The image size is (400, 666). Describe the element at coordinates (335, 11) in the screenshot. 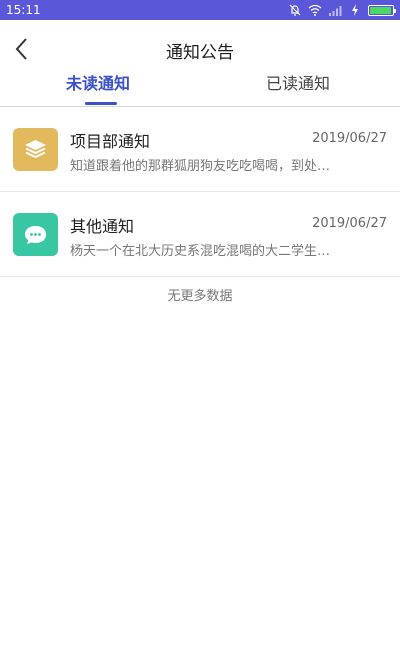

I see `signal-icon` at that location.